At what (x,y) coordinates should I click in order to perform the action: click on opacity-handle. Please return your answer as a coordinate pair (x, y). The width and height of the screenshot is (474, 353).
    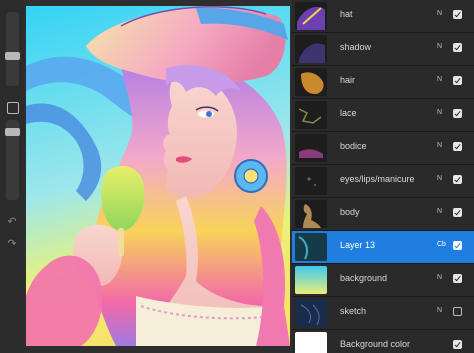
    Looking at the image, I should click on (12, 132).